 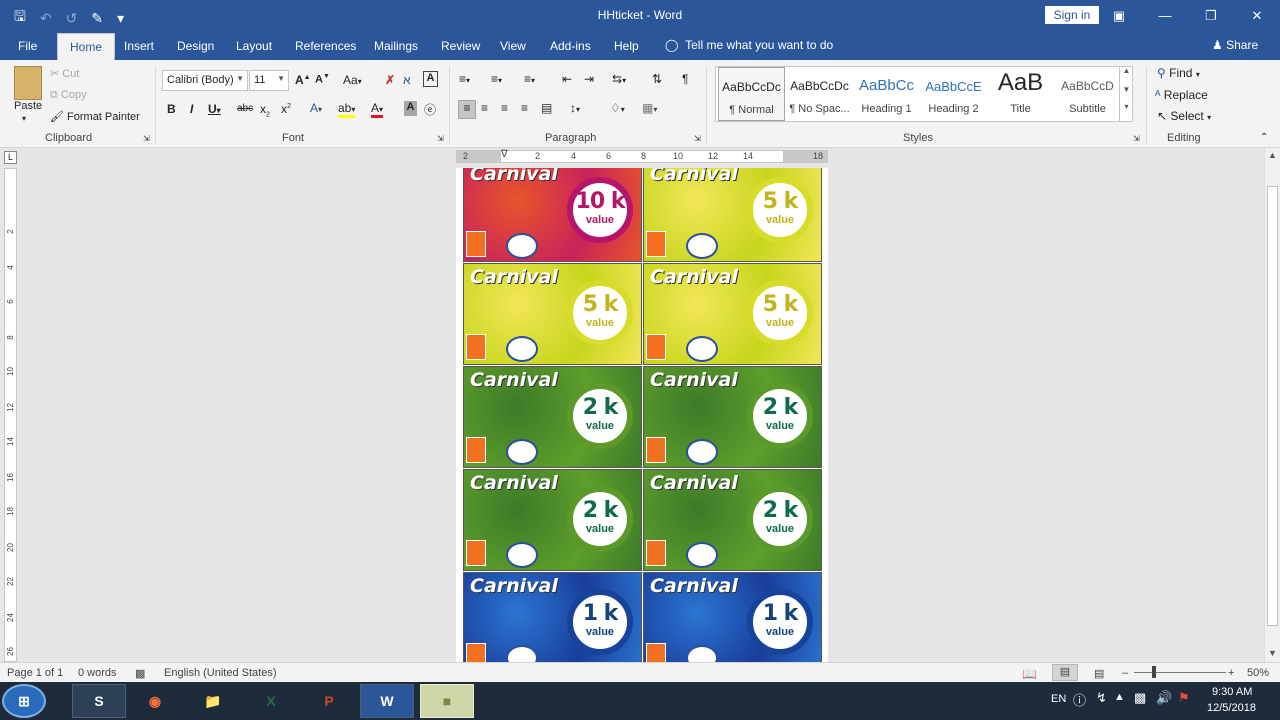 What do you see at coordinates (504, 108) in the screenshot?
I see `align-right-icon: ≡` at bounding box center [504, 108].